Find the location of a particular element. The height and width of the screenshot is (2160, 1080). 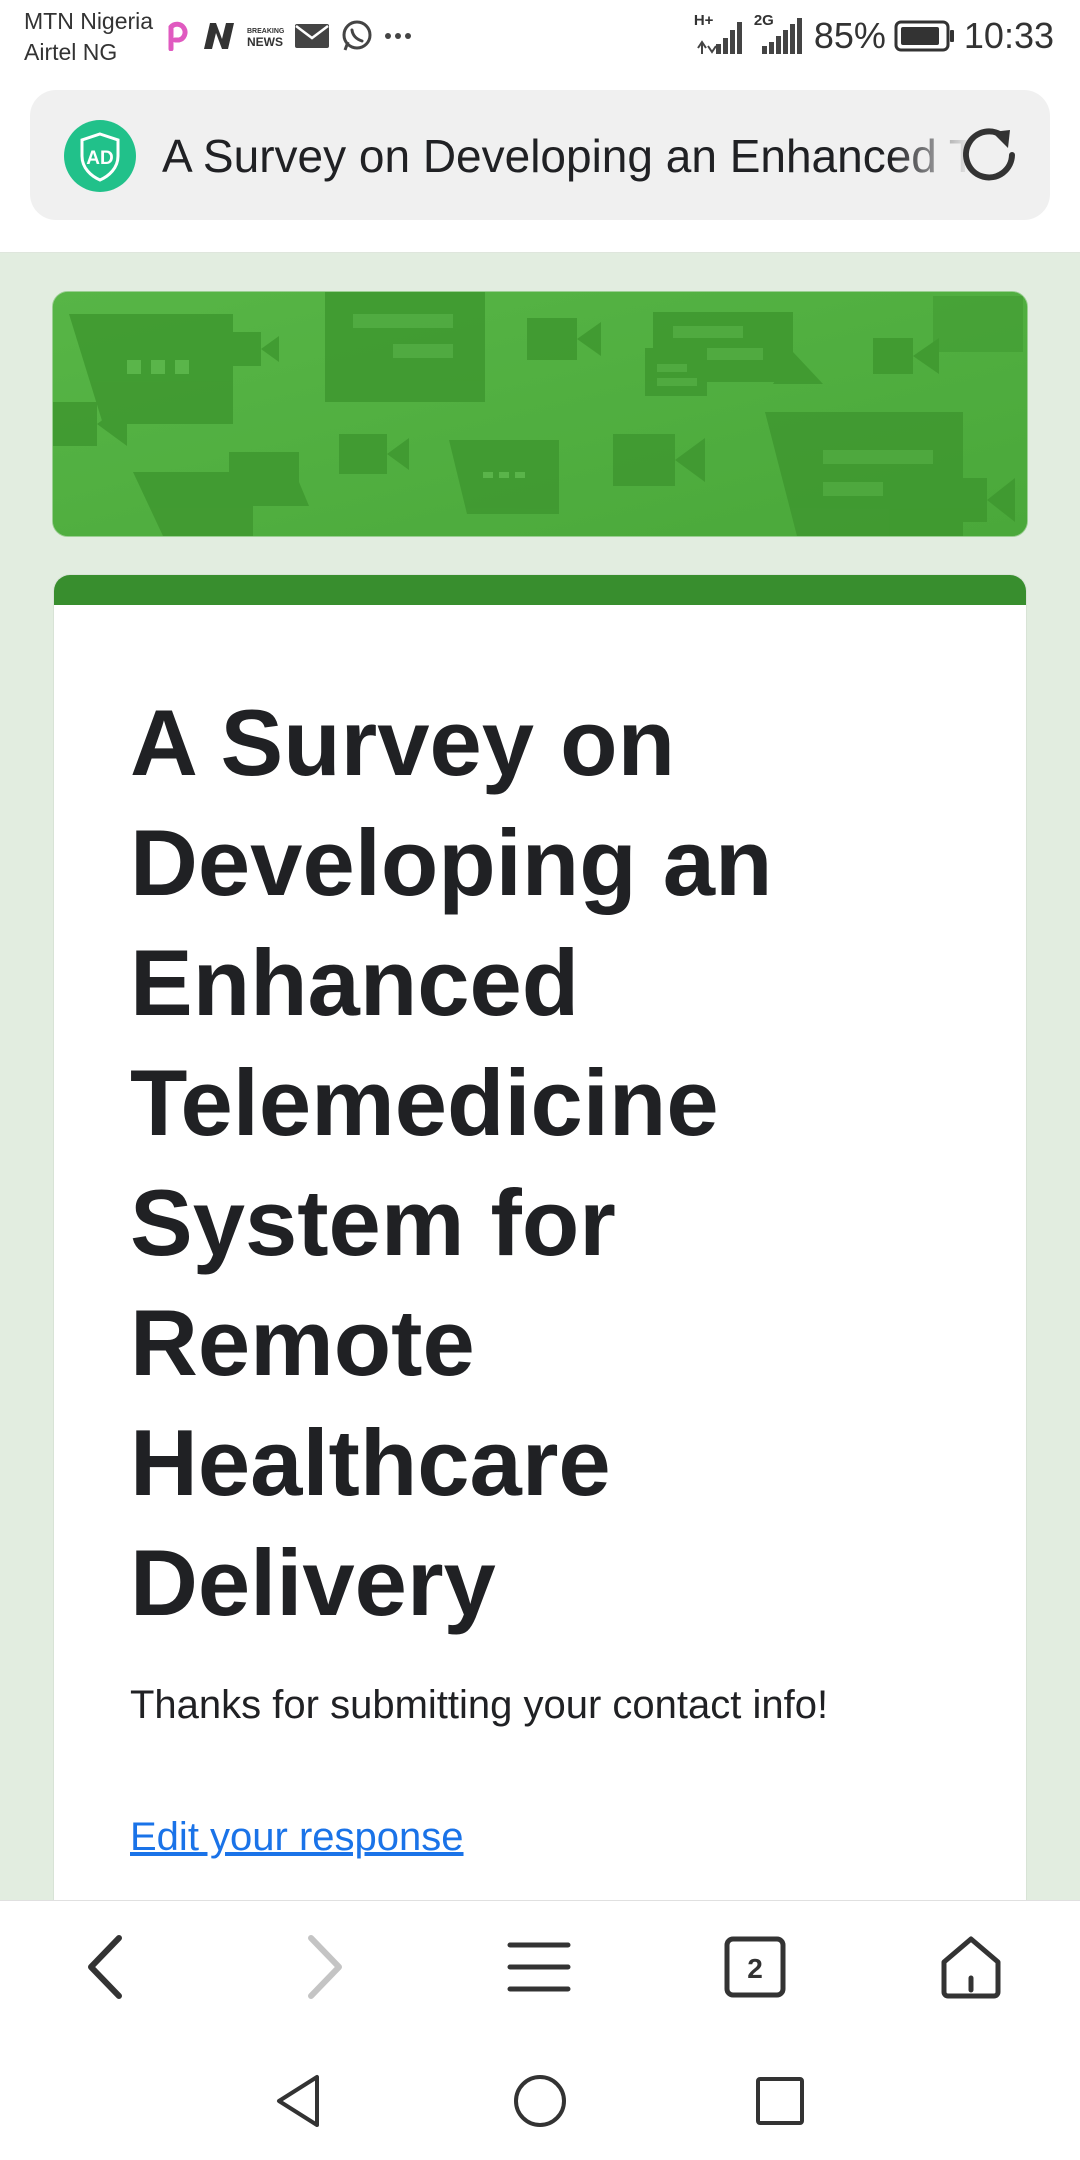

edit-response-link: Edit your response is located at coordinates (297, 1837).